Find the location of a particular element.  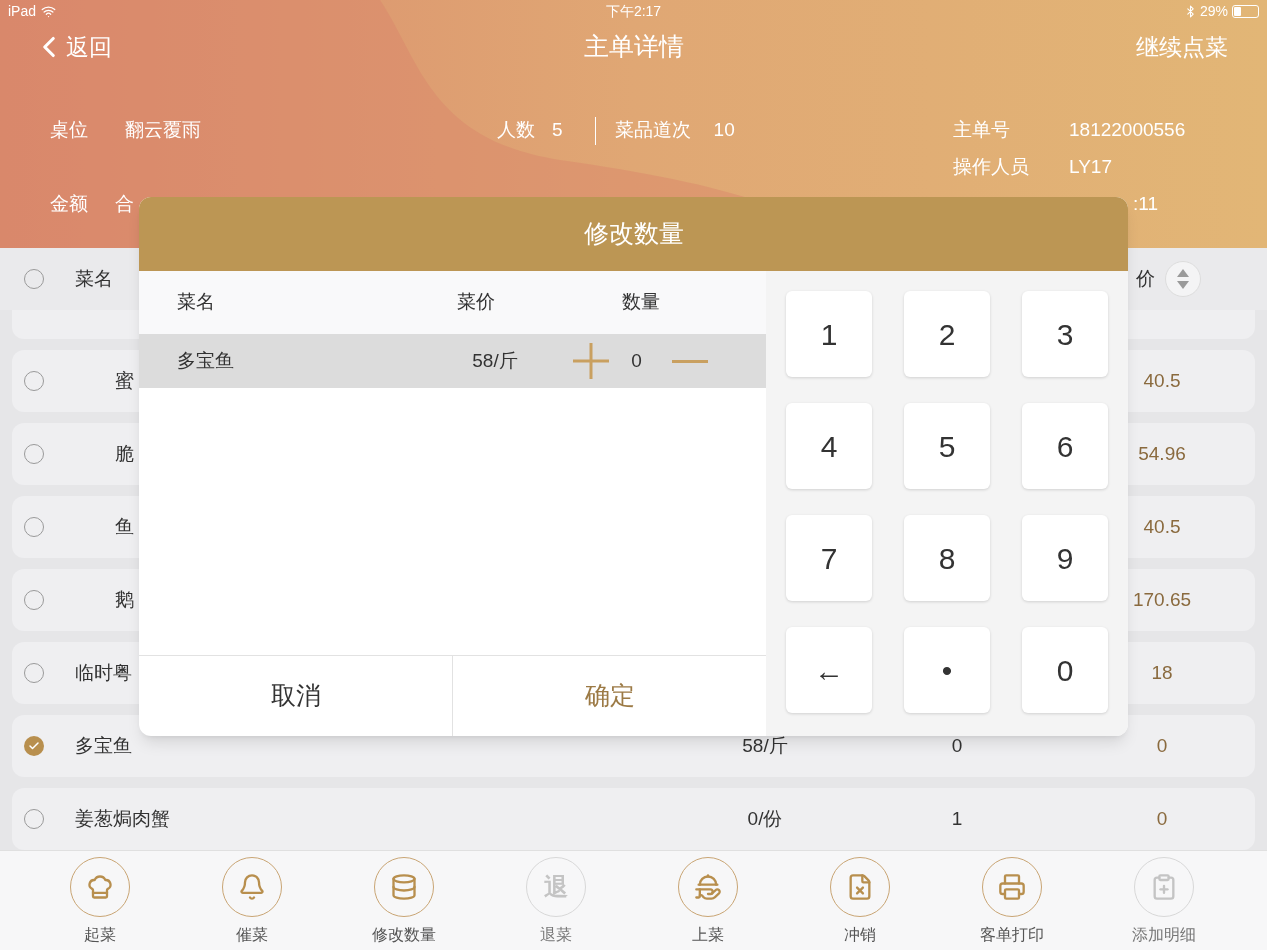

keypad-key: 6 is located at coordinates (1065, 446).